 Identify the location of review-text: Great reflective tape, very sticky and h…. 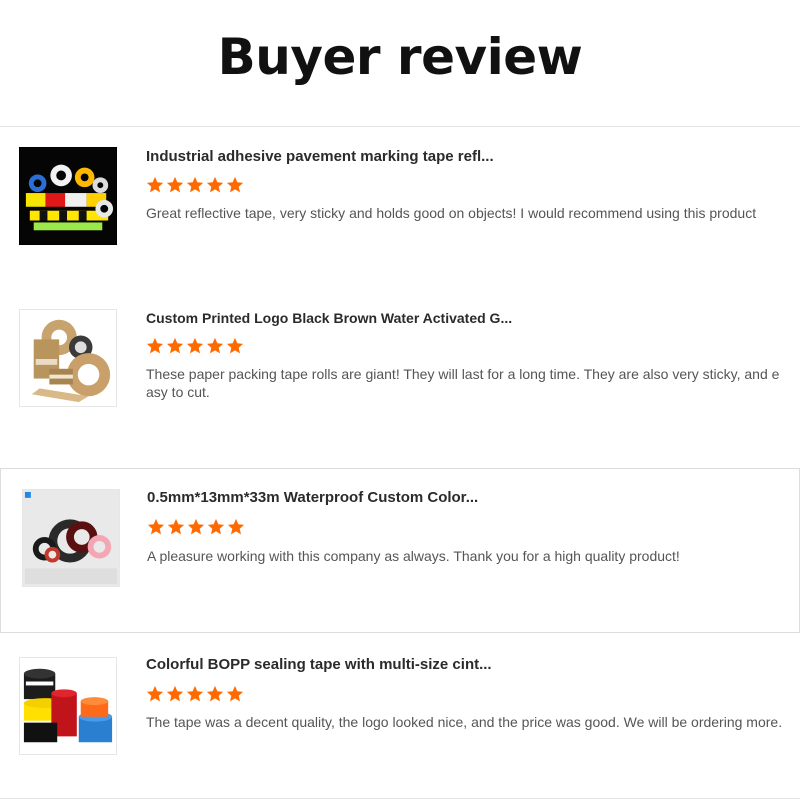
(451, 213).